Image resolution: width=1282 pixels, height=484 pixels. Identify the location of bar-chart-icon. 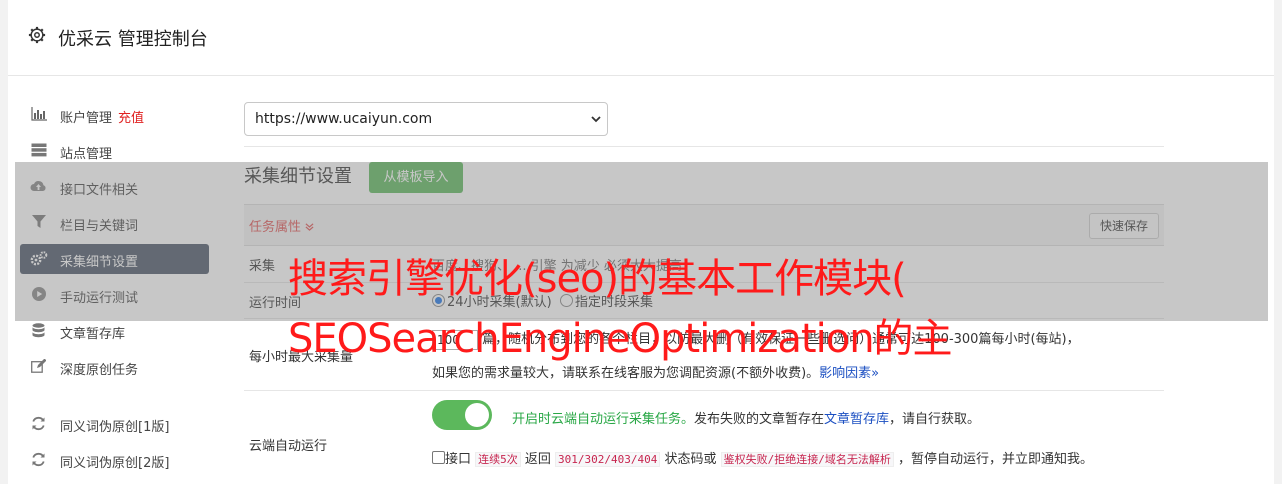
(38, 115).